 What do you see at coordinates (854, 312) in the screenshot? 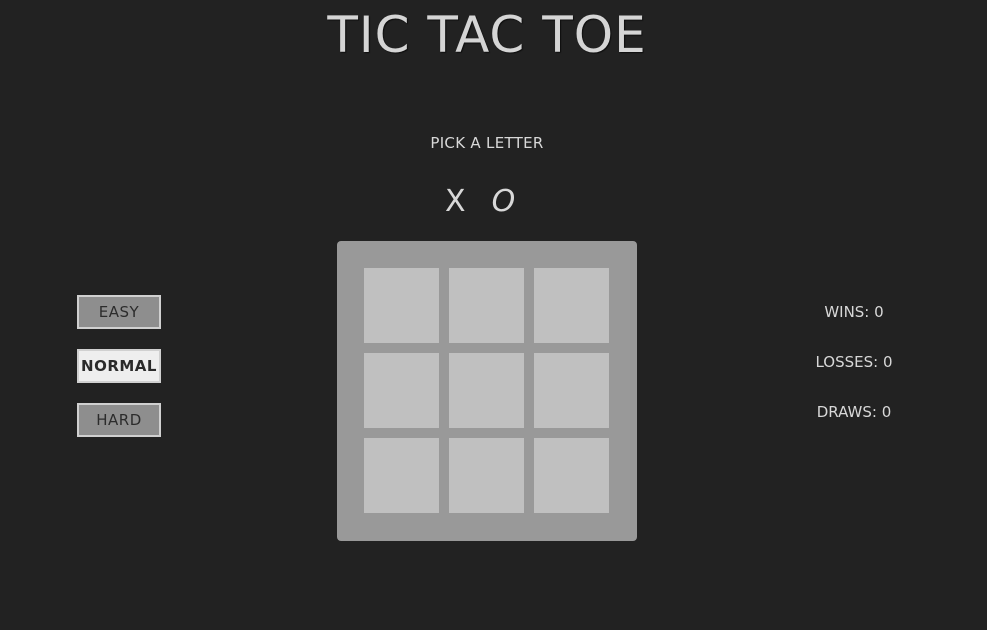
I see `wins-counter: WINS: 0` at bounding box center [854, 312].